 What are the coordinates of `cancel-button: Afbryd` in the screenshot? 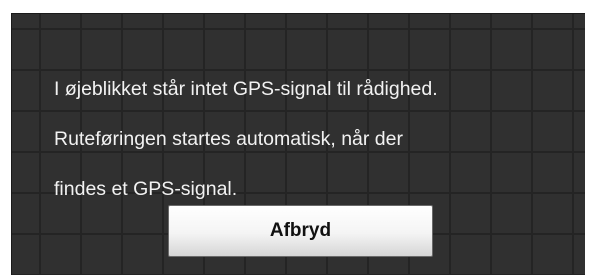 It's located at (300, 231).